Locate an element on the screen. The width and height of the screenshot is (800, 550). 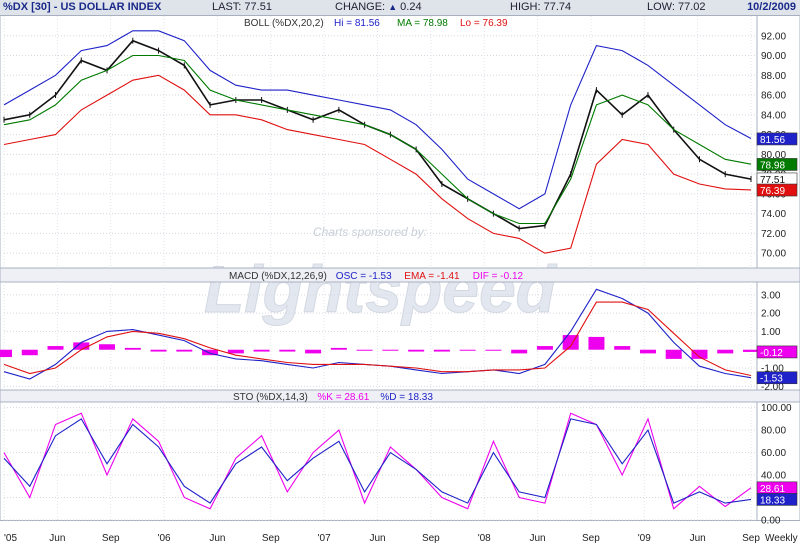
price-ytick-label: 72.00 is located at coordinates (773, 234).